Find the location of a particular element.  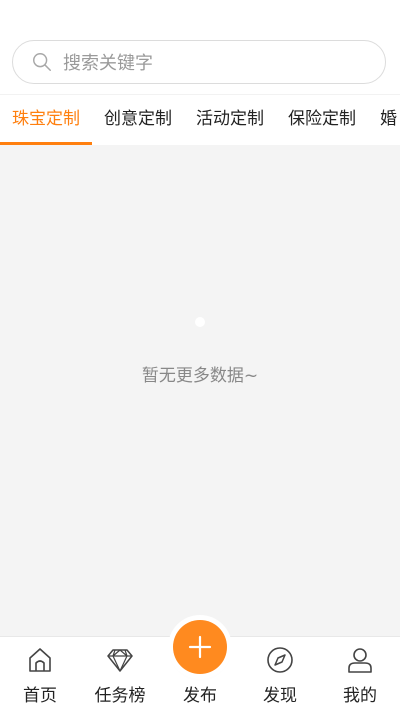

search-placeholder: 搜索关键字 is located at coordinates (108, 63).